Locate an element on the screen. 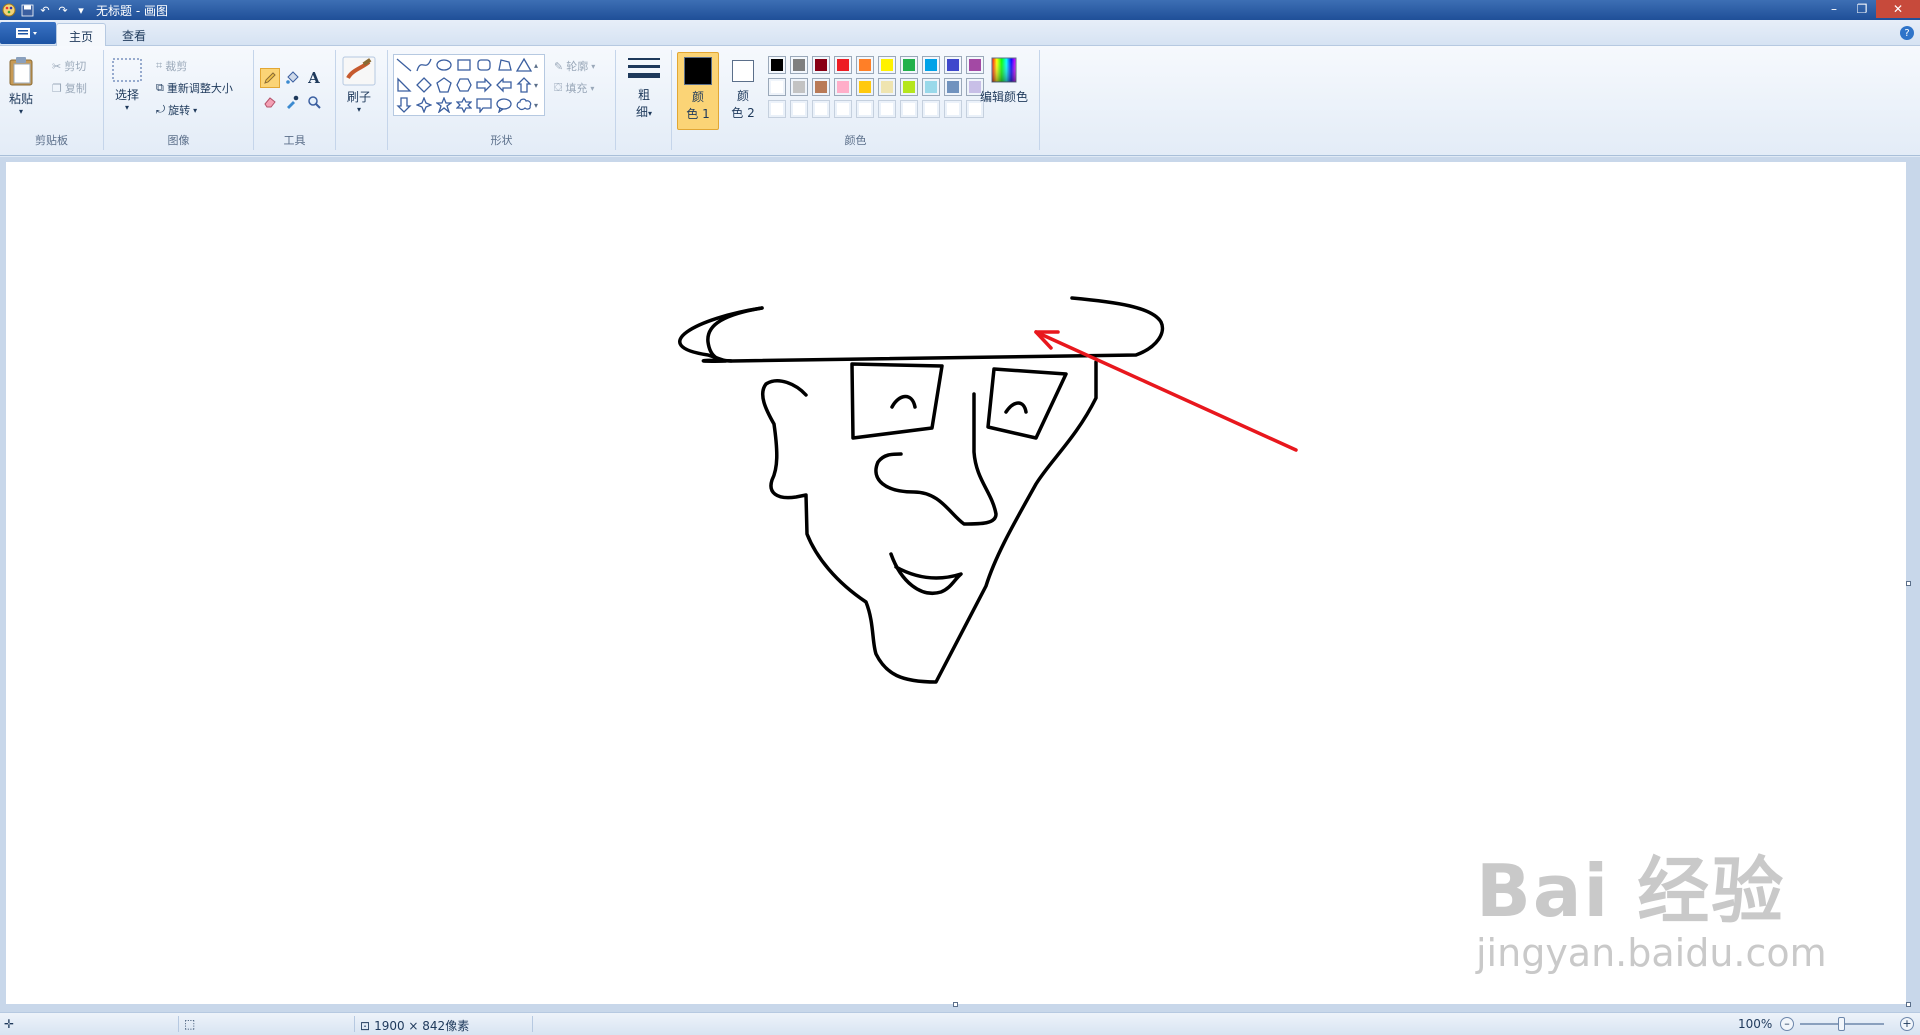  canvas-resize-handle-bottom is located at coordinates (955, 1004).